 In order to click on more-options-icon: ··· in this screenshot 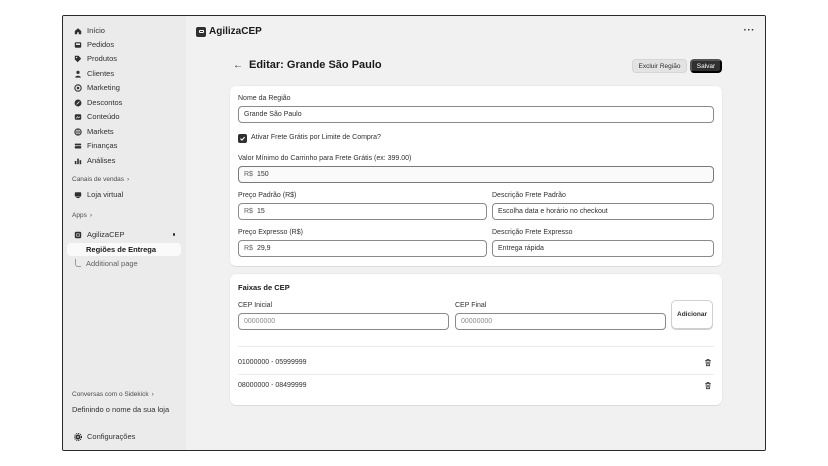, I will do `click(750, 30)`.